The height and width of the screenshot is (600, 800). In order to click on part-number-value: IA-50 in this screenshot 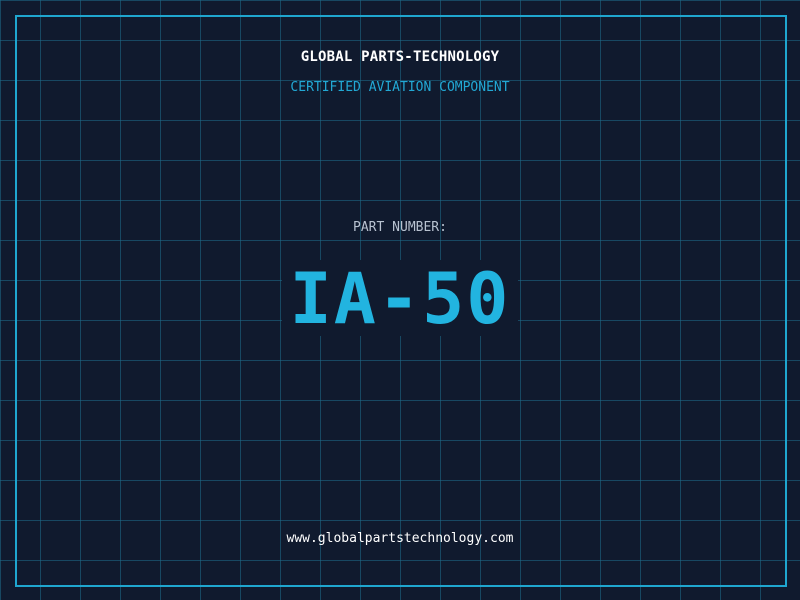, I will do `click(400, 299)`.